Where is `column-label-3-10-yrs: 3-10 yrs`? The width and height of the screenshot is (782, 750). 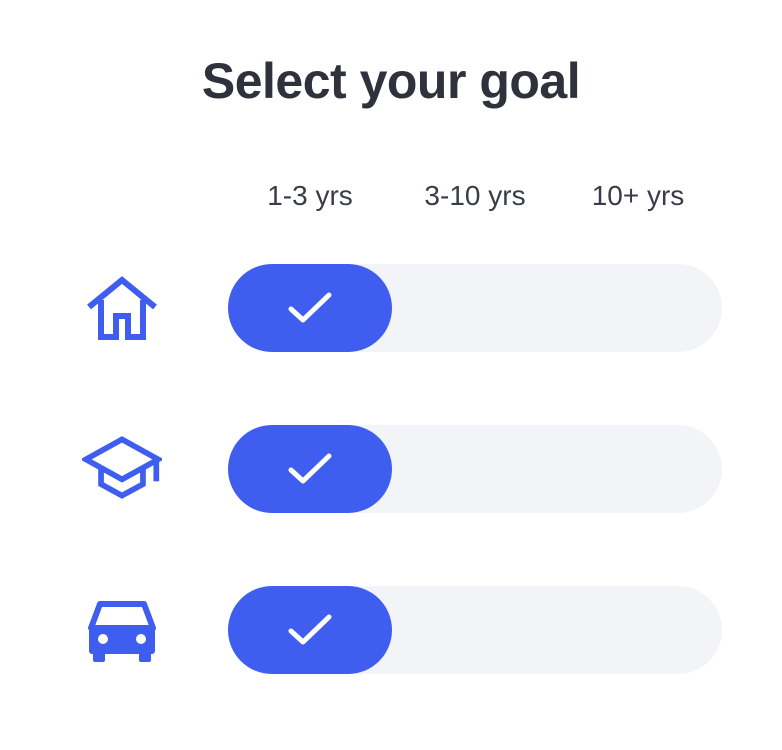 column-label-3-10-yrs: 3-10 yrs is located at coordinates (475, 195).